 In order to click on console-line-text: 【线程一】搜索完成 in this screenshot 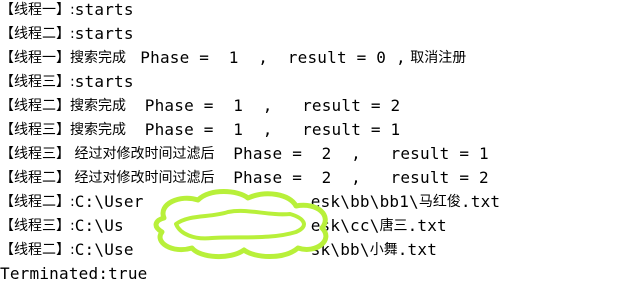, I will do `click(65, 58)`.